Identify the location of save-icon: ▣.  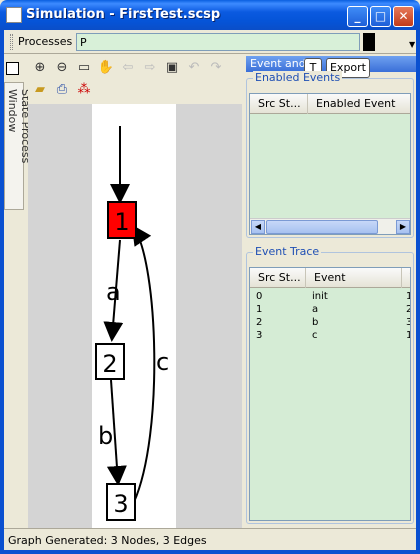
(172, 68).